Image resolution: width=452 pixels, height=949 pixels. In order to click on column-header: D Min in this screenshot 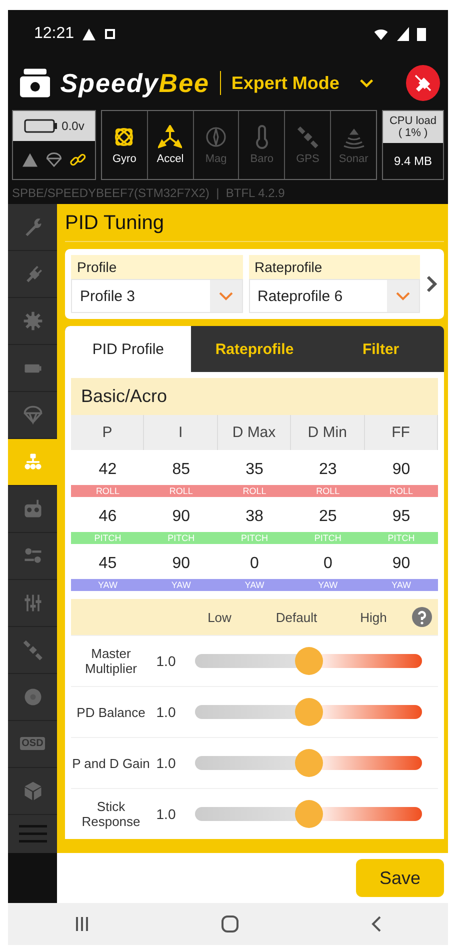, I will do `click(328, 432)`.